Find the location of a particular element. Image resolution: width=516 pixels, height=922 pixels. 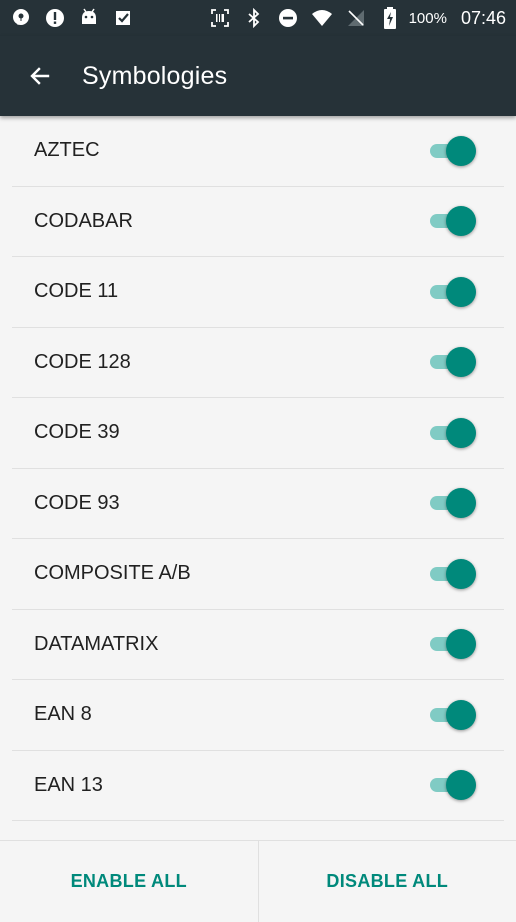

wifi-icon is located at coordinates (322, 18).